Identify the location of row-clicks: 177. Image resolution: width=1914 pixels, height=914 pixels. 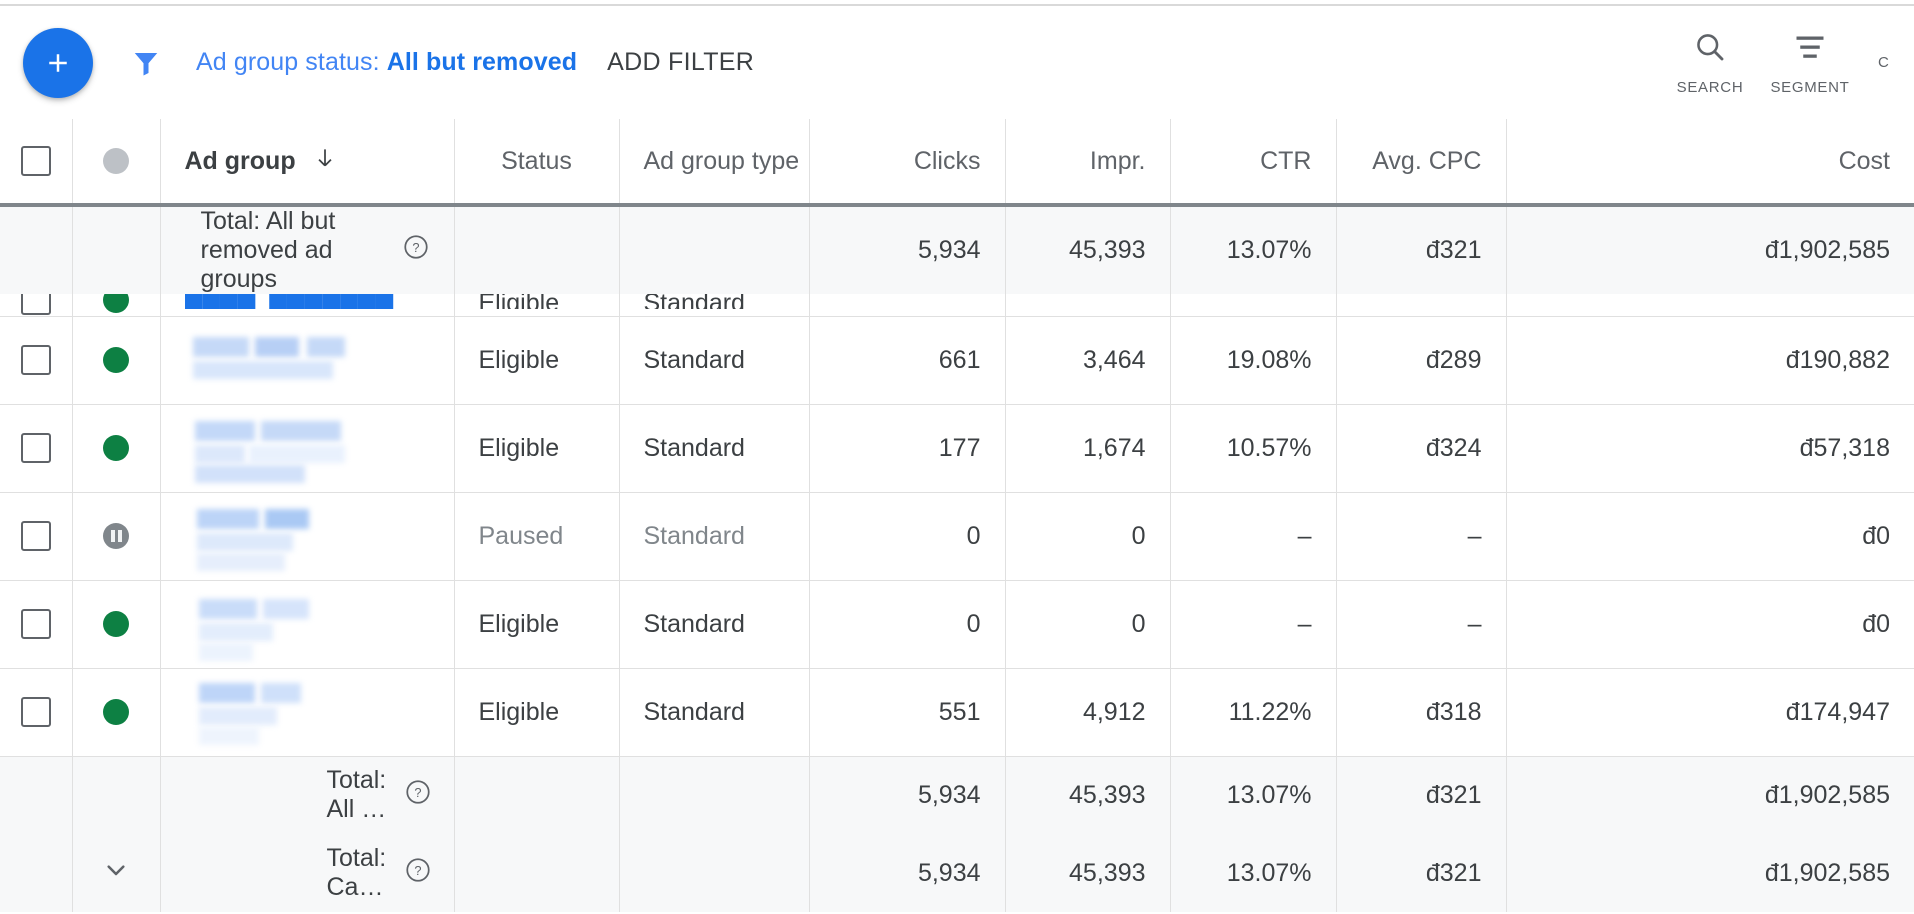
(907, 448).